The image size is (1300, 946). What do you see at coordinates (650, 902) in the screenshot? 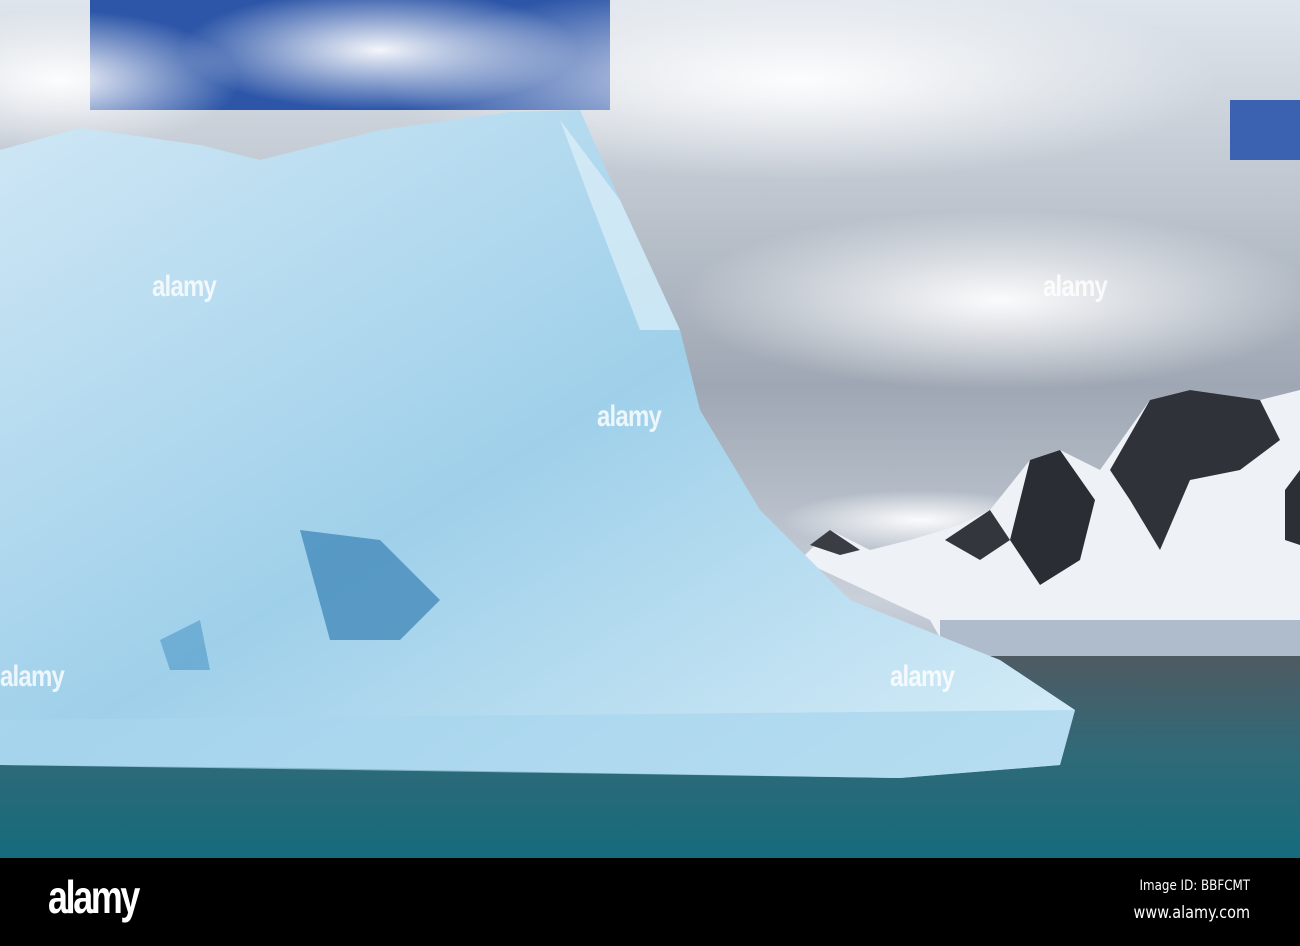
I see `footer-bar: alamy Image ID: BBFCMT www.alamy.com` at bounding box center [650, 902].